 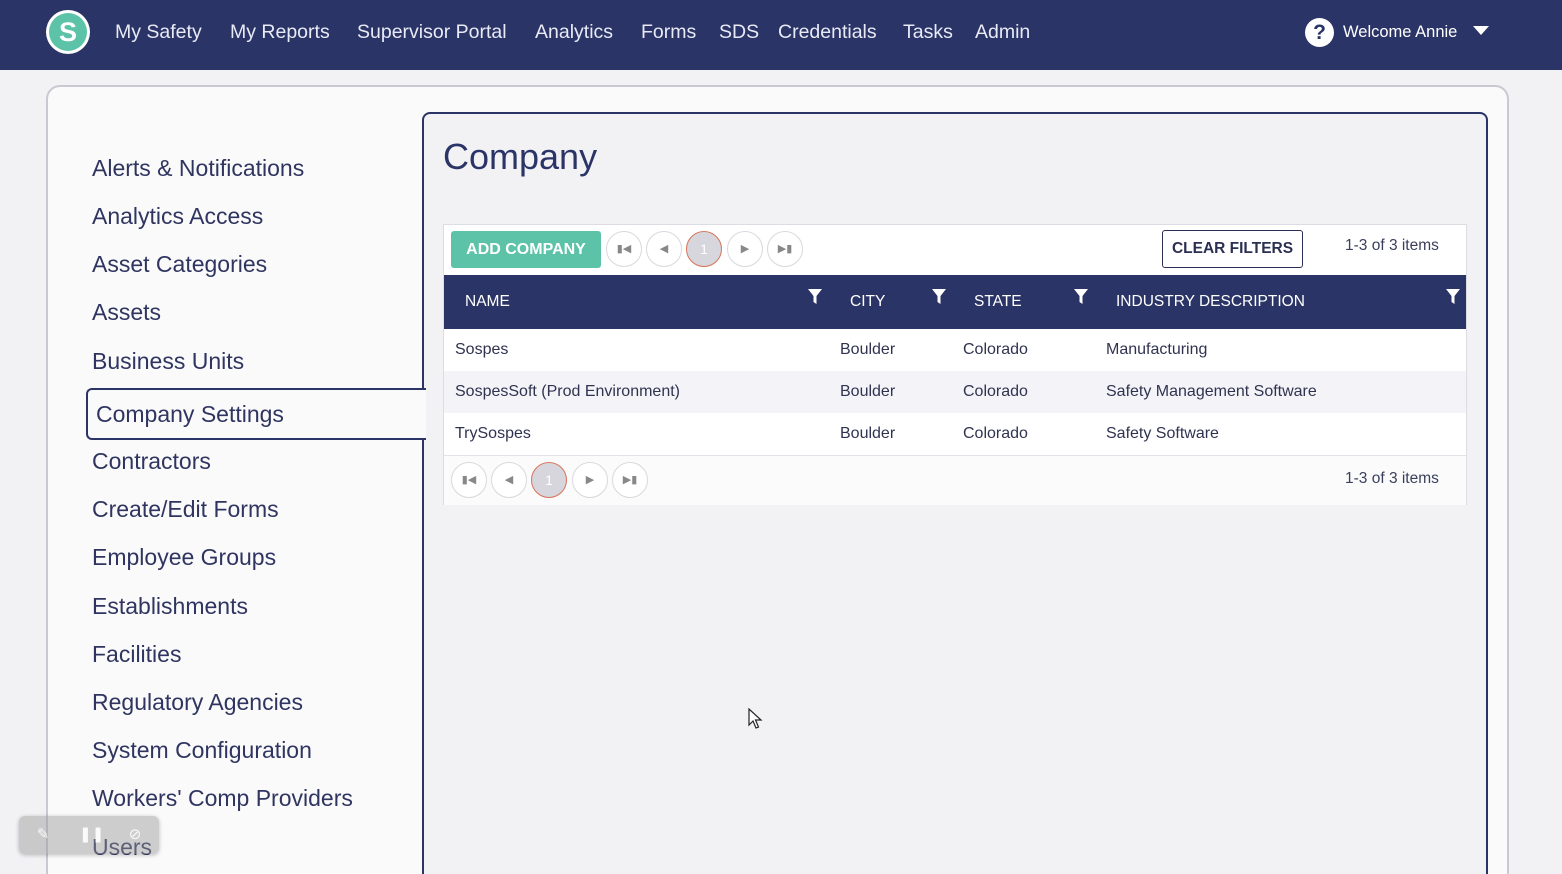 I want to click on sospes-logo-icon: S, so click(x=68, y=32).